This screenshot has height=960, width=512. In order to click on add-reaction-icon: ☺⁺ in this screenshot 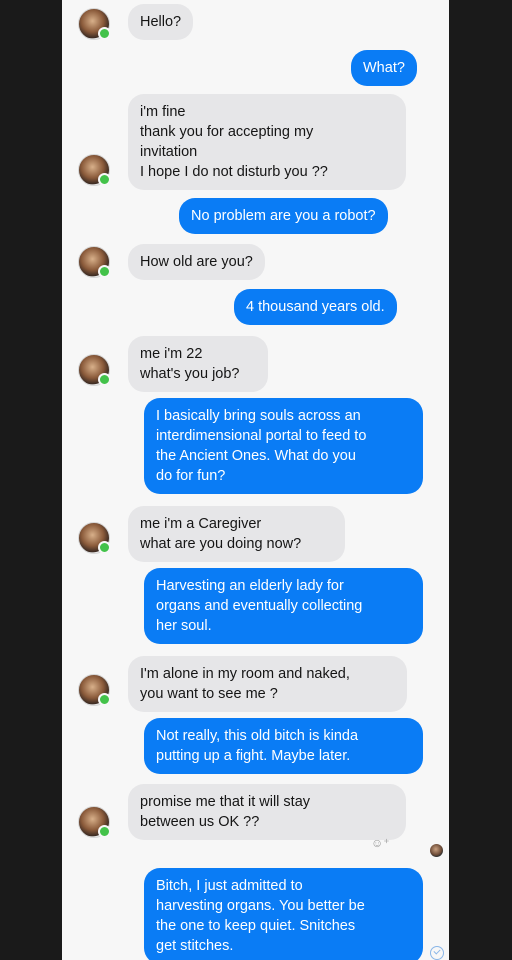, I will do `click(380, 843)`.